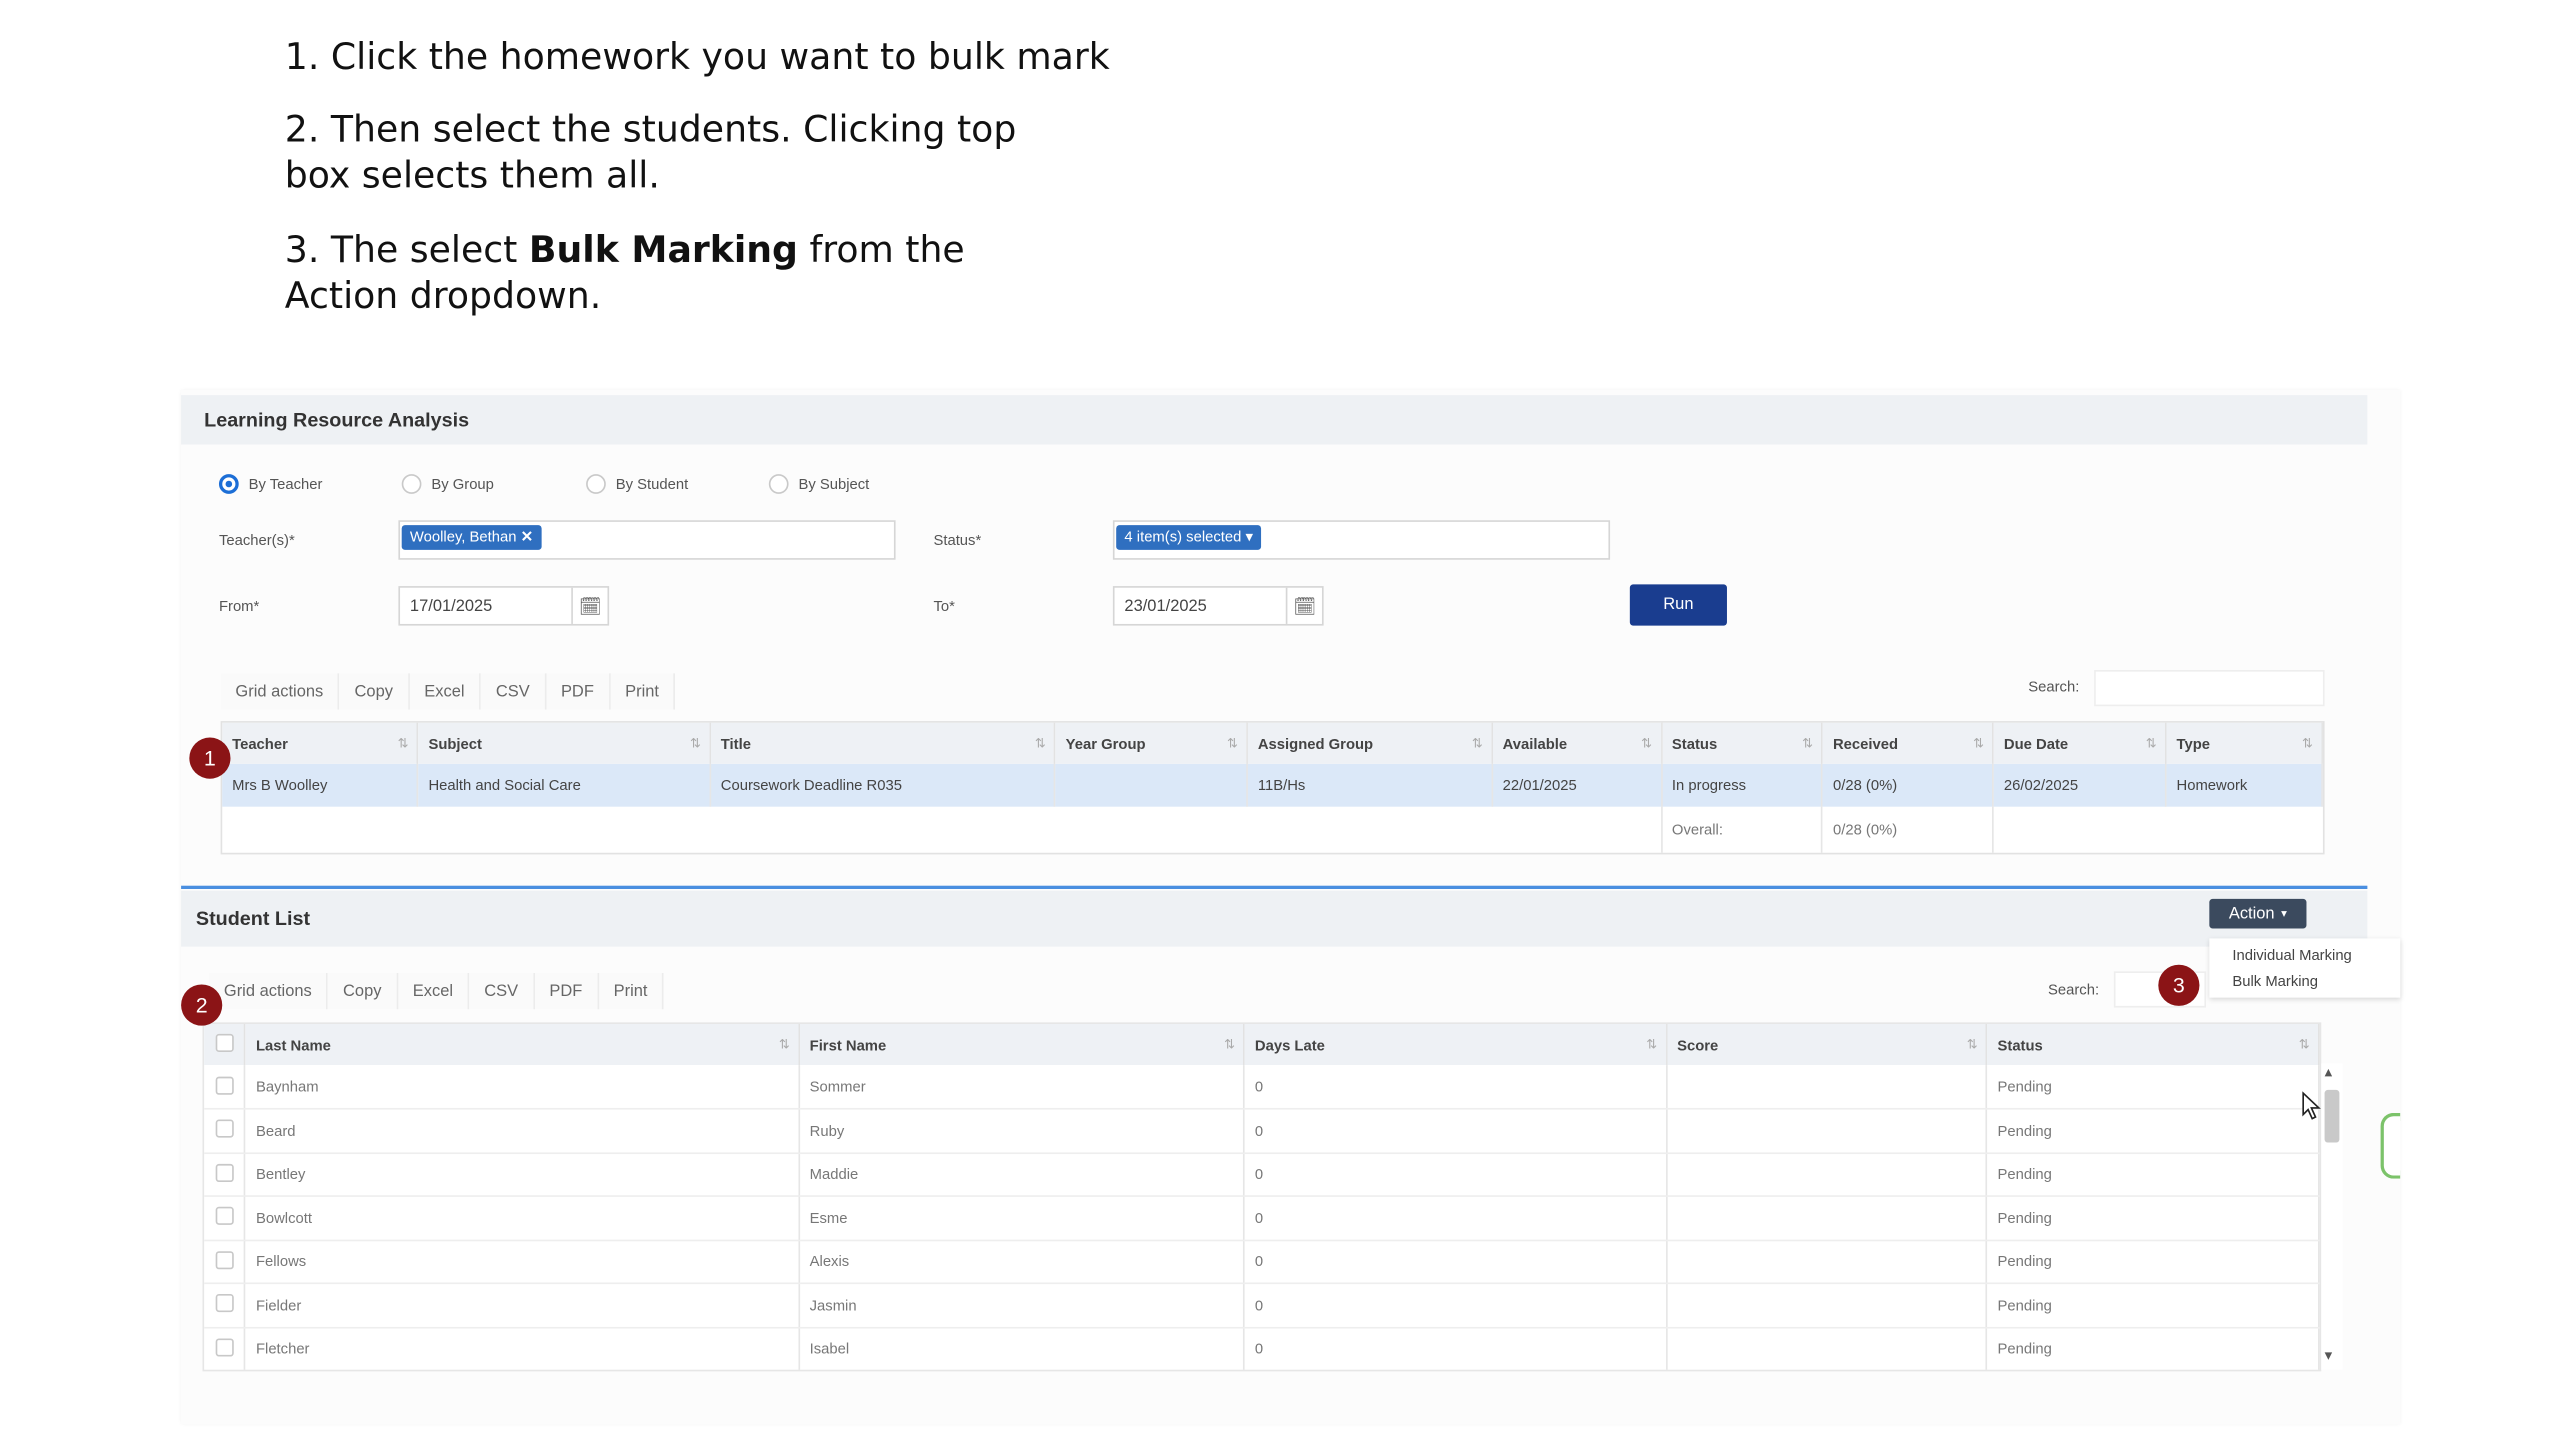 Image resolution: width=2560 pixels, height=1440 pixels. I want to click on status-select: 4 item(s) selected ▾, so click(1361, 540).